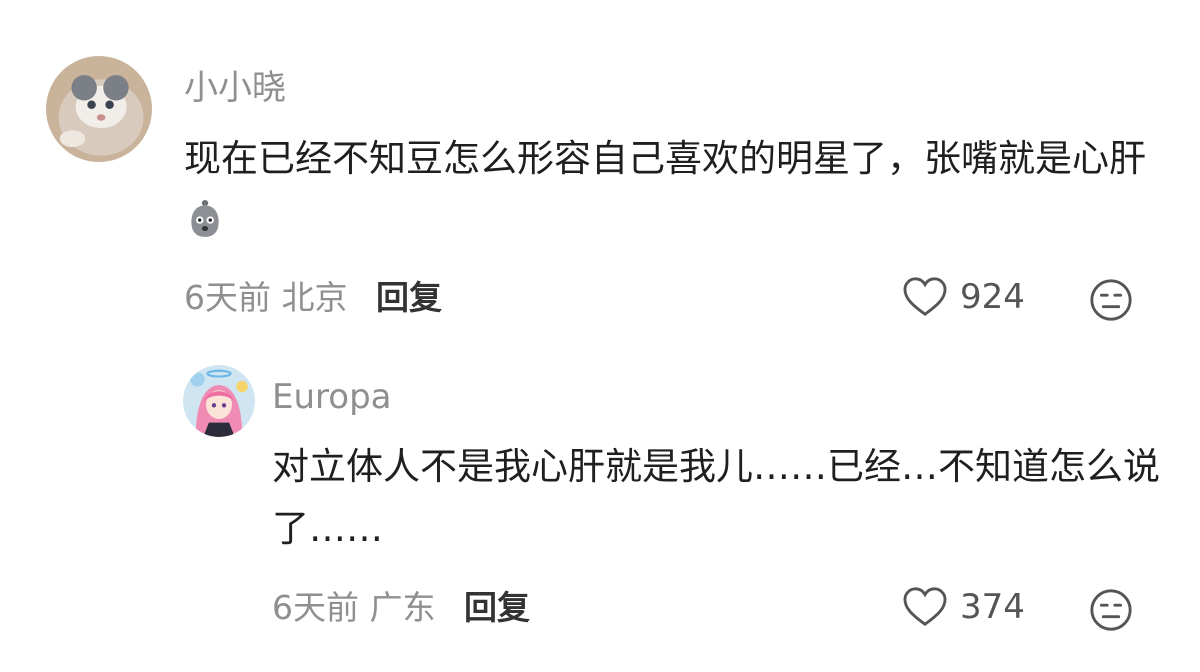  Describe the element at coordinates (235, 88) in the screenshot. I see `username: 小小晓` at that location.